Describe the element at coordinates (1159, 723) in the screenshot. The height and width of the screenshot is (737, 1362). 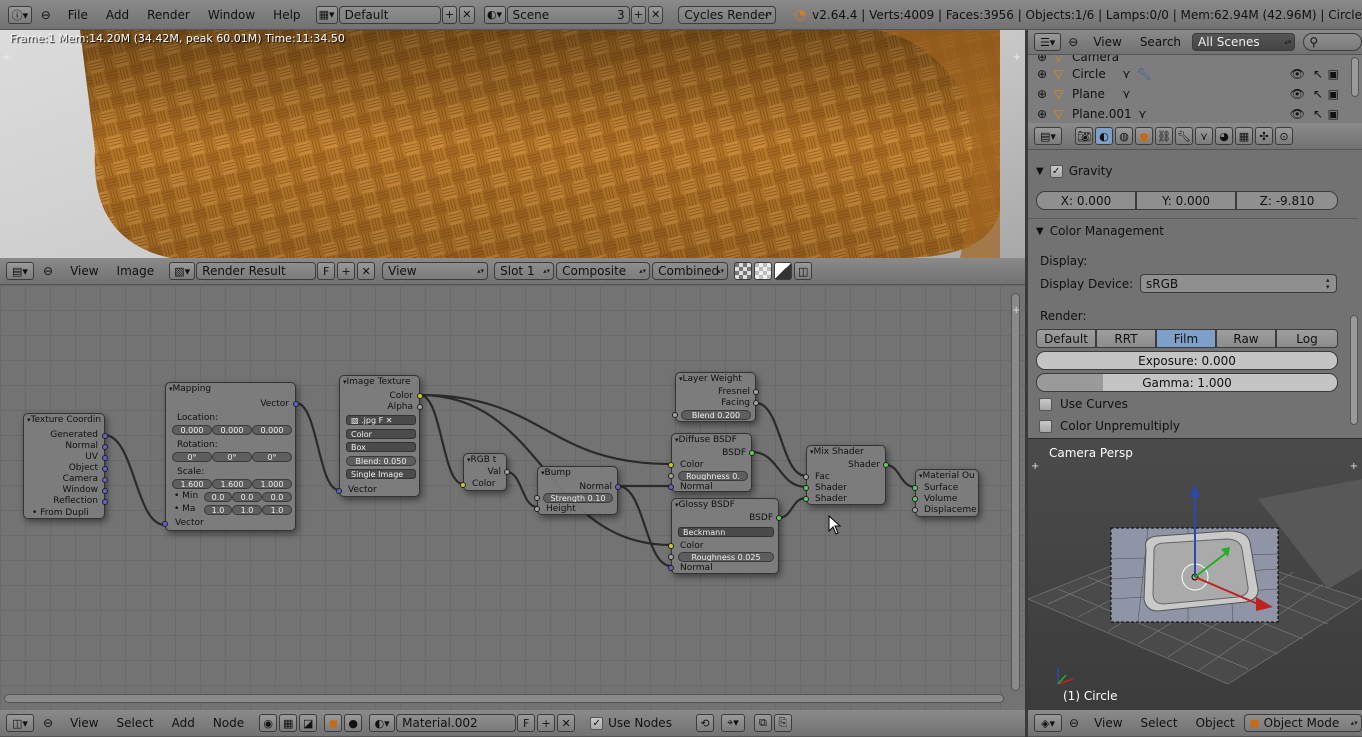
I see `menu-select-3d: Select` at that location.